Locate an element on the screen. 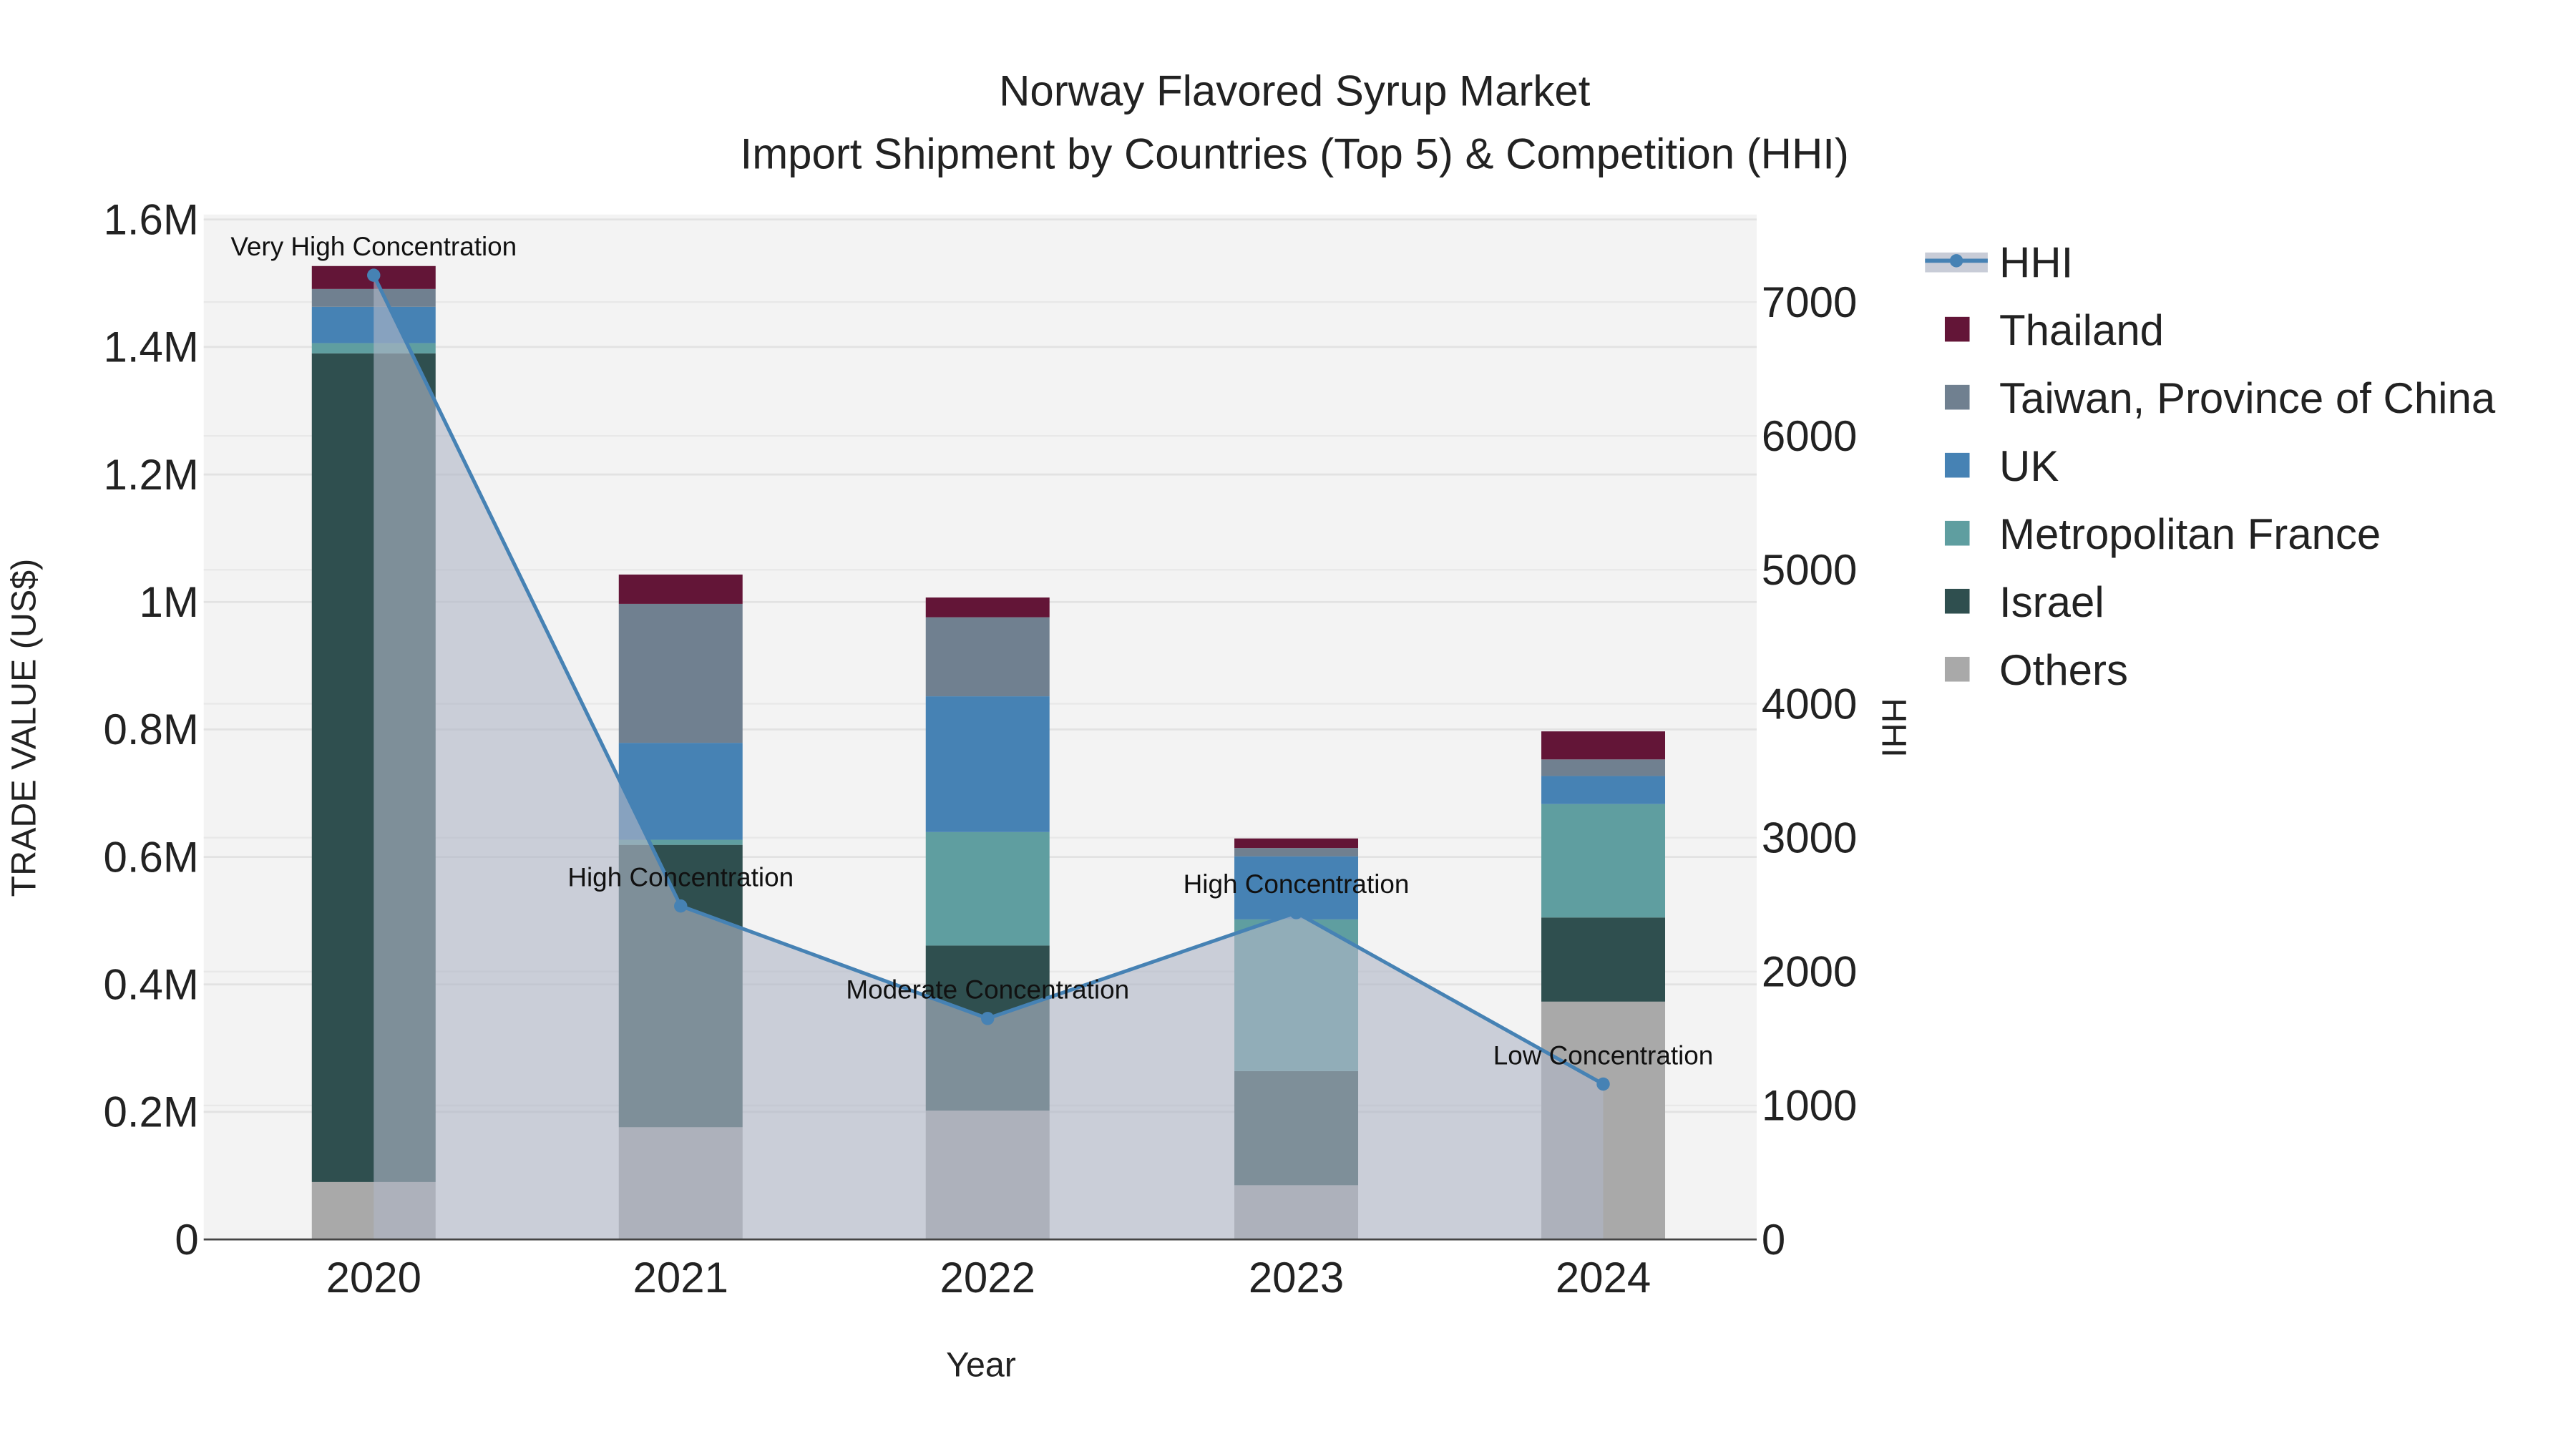 The image size is (2576, 1449). y-tick-label: 1M is located at coordinates (168, 602).